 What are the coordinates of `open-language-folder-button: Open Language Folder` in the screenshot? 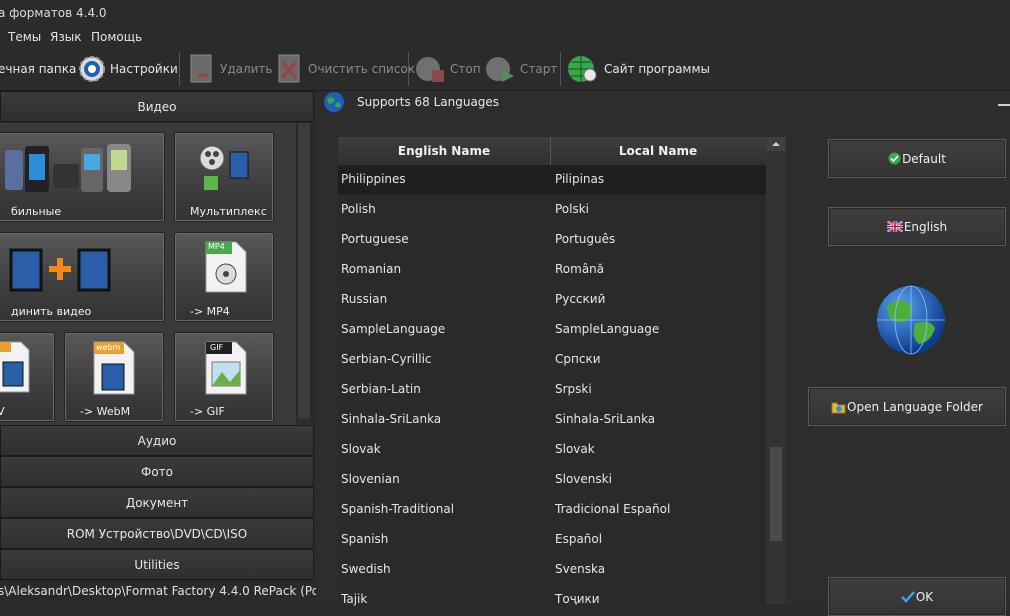 It's located at (907, 406).